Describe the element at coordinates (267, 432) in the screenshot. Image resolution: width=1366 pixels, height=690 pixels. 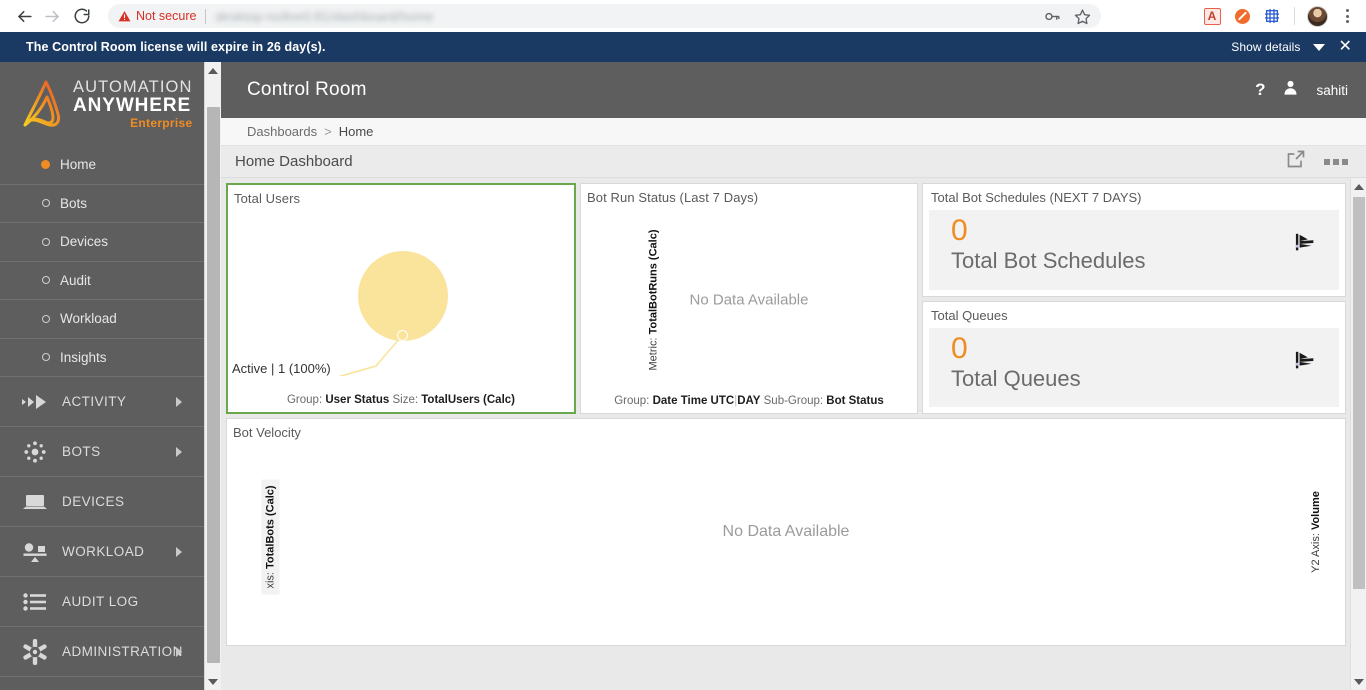
I see `widget-title: Bot Velocity` at that location.